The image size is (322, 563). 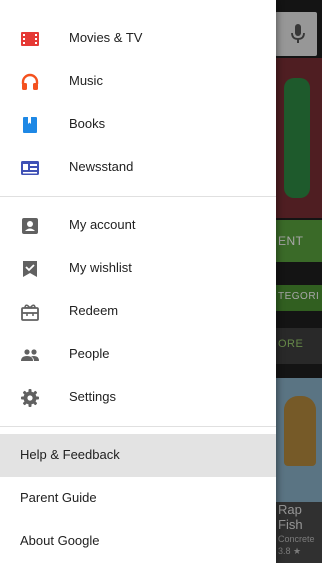 What do you see at coordinates (60, 540) in the screenshot?
I see `drawer-item-label: About Google` at bounding box center [60, 540].